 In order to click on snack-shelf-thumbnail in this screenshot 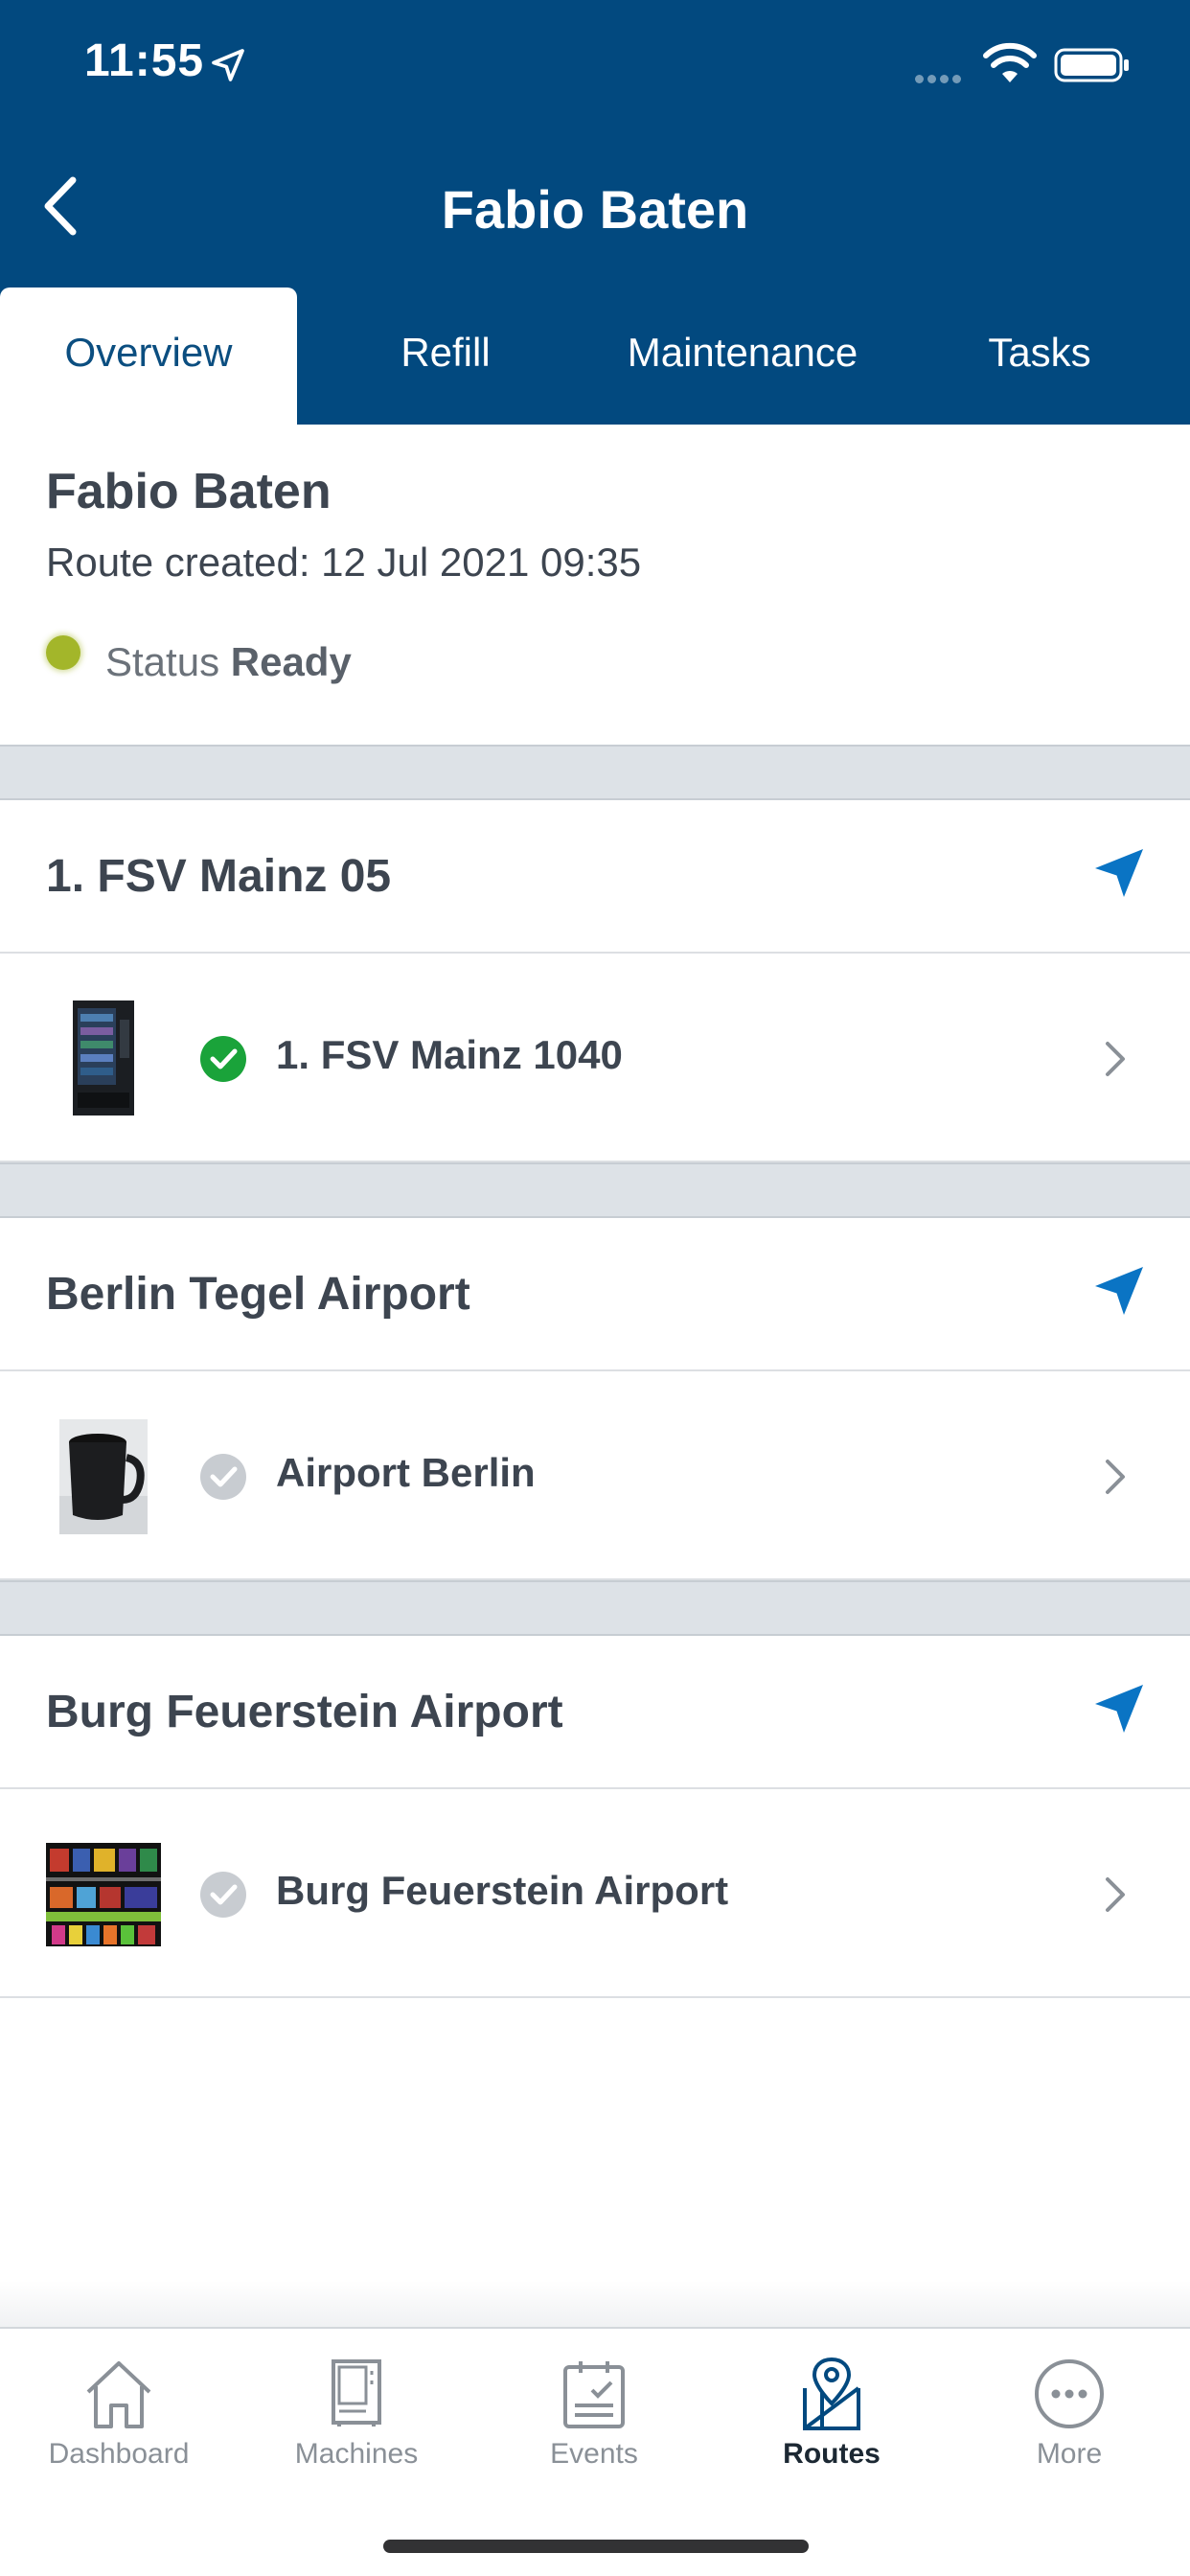, I will do `click(103, 1894)`.